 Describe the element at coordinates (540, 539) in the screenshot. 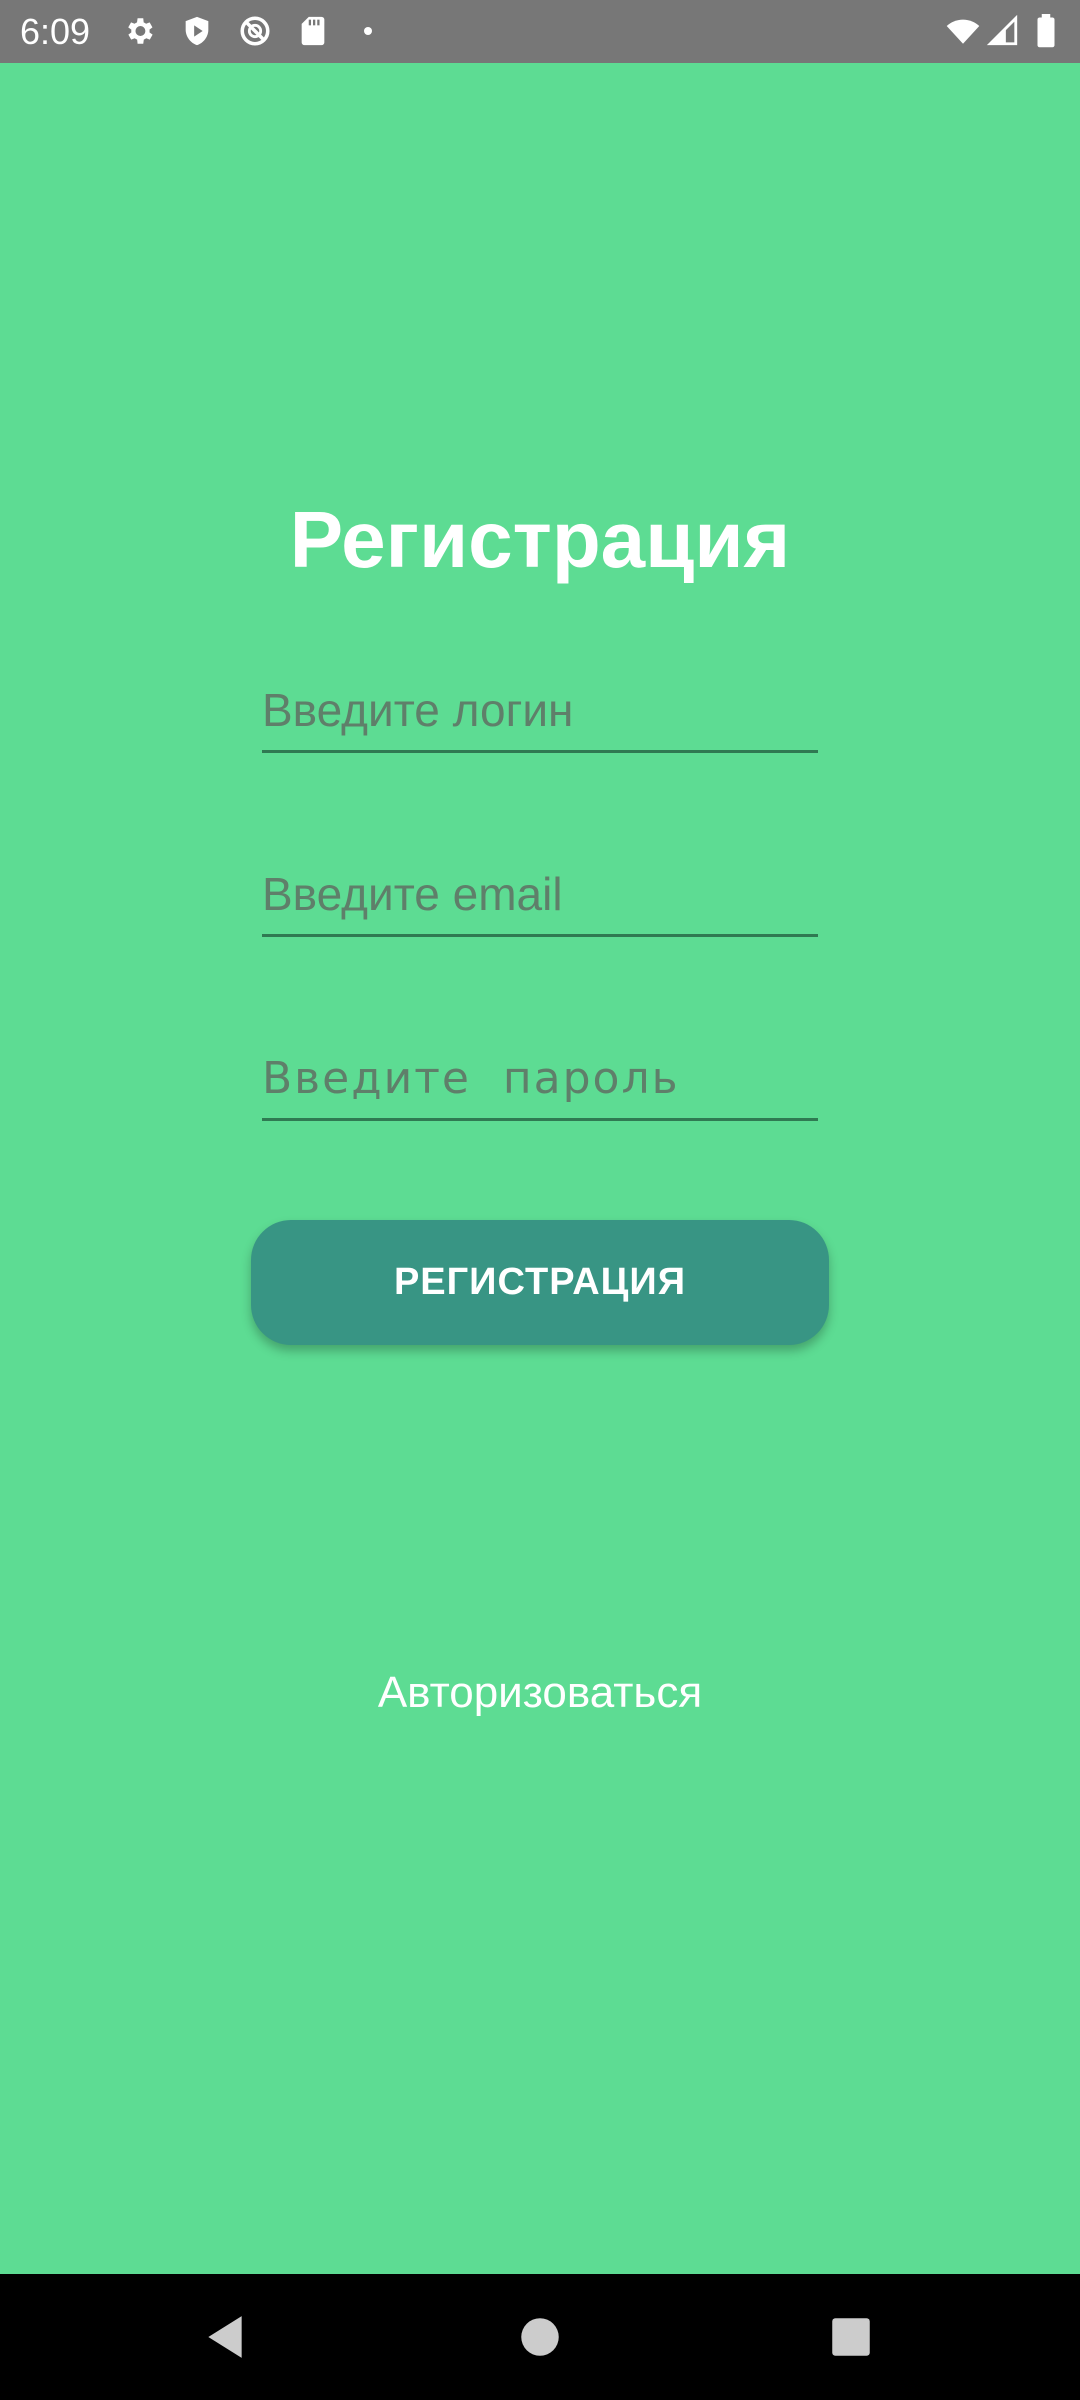

I see `page-title: Регистрация` at that location.